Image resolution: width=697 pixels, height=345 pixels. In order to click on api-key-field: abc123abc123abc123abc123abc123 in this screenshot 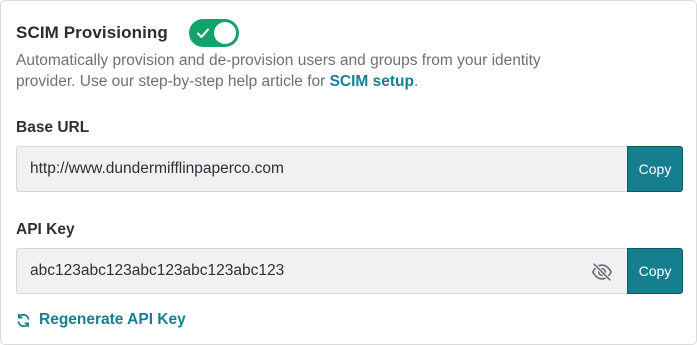, I will do `click(321, 271)`.